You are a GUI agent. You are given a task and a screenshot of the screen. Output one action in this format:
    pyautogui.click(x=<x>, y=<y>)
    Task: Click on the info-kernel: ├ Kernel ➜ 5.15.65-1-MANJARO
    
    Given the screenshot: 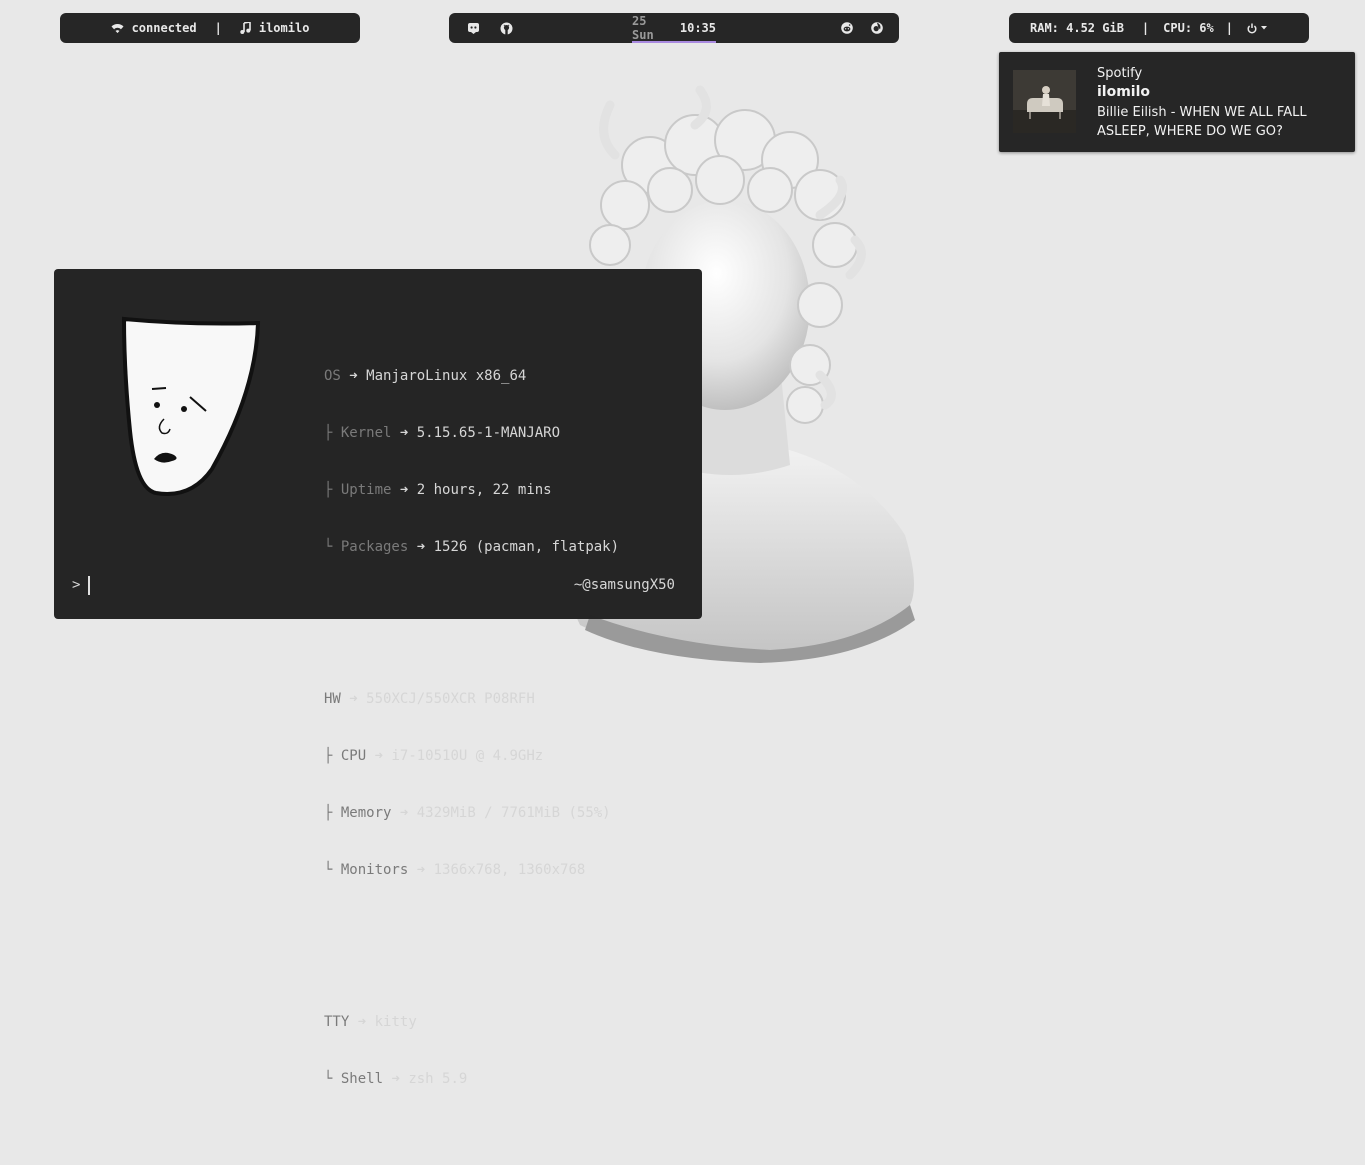 What is the action you would take?
    pyautogui.click(x=442, y=433)
    